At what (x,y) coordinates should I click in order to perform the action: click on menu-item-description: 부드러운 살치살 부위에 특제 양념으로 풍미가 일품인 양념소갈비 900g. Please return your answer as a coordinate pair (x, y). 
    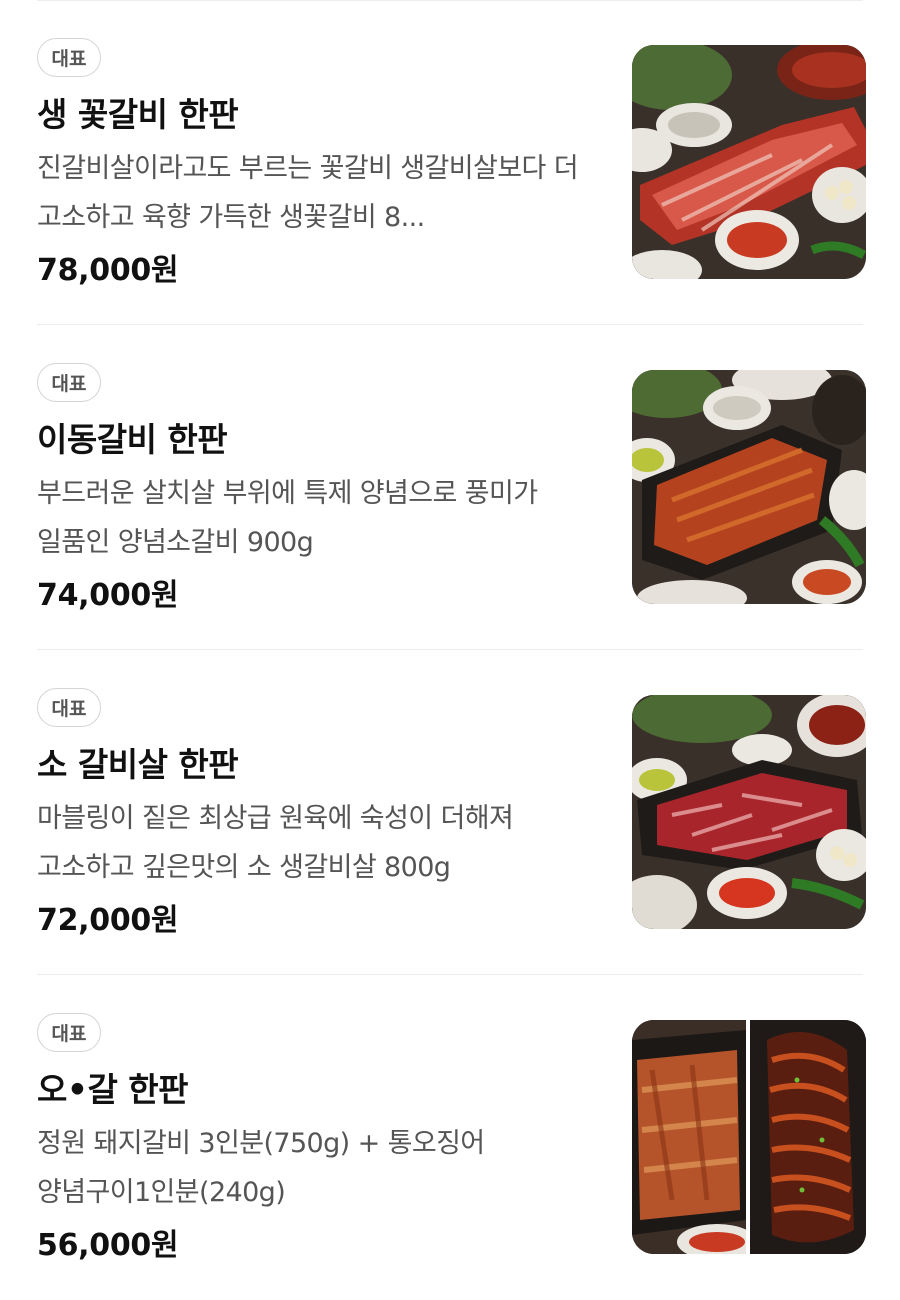
    Looking at the image, I should click on (287, 518).